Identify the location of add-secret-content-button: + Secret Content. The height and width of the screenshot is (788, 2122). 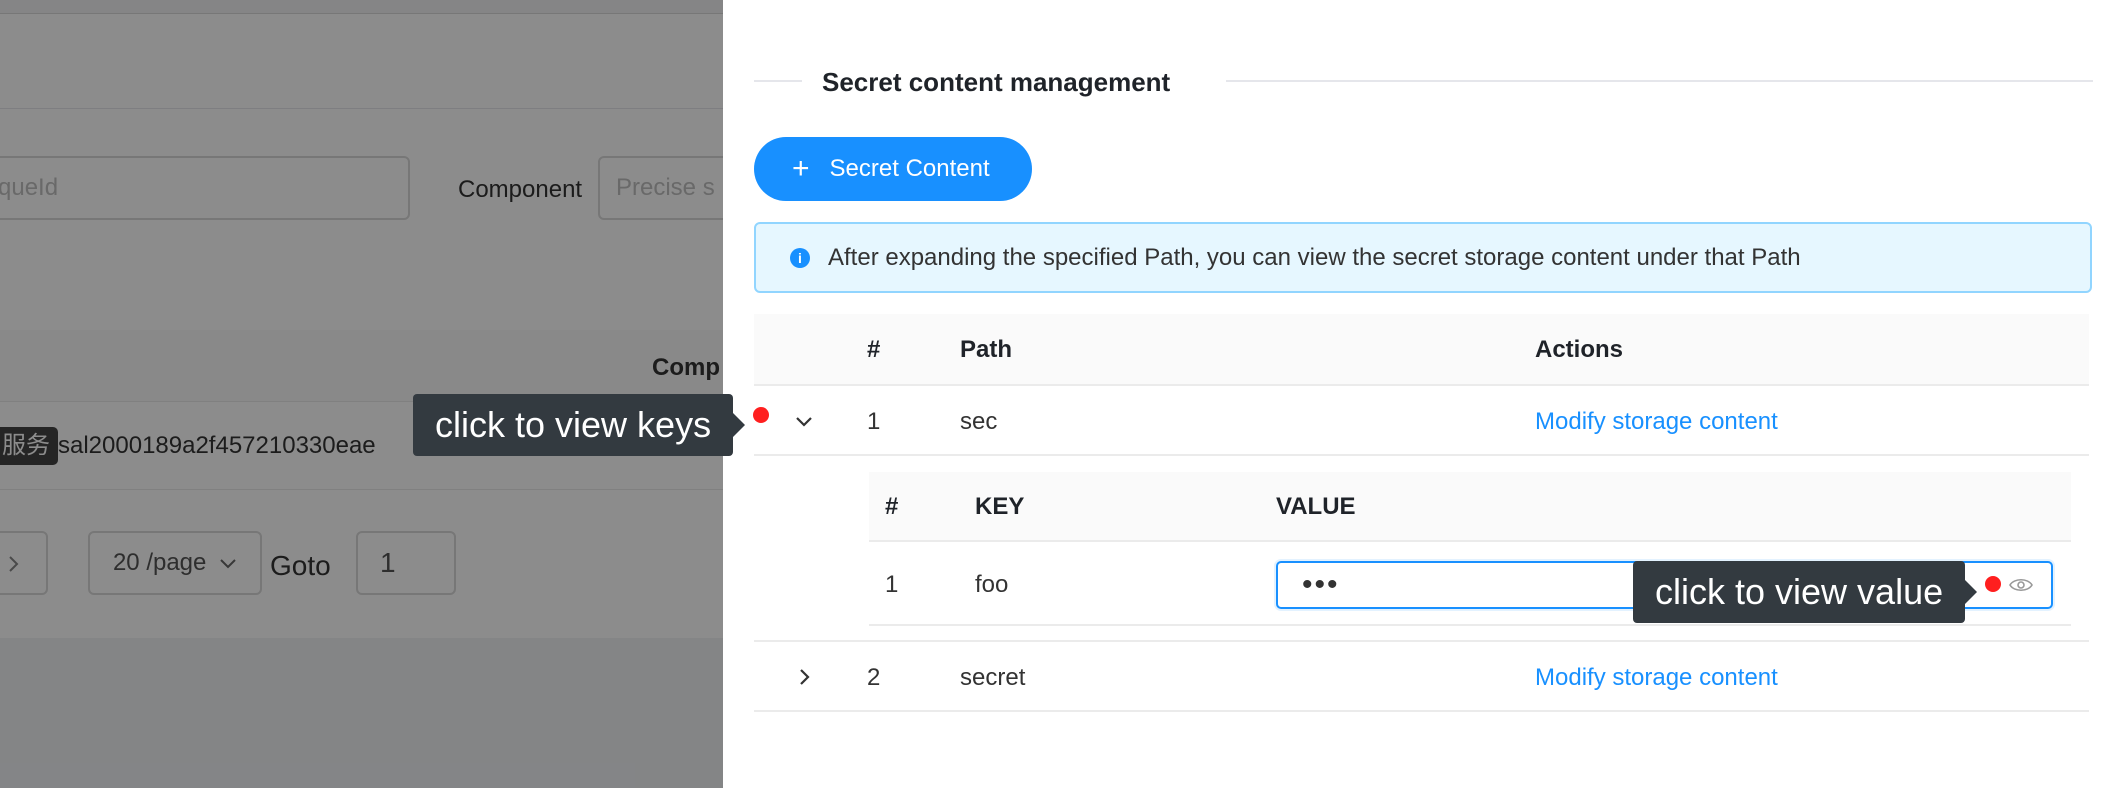
(893, 169).